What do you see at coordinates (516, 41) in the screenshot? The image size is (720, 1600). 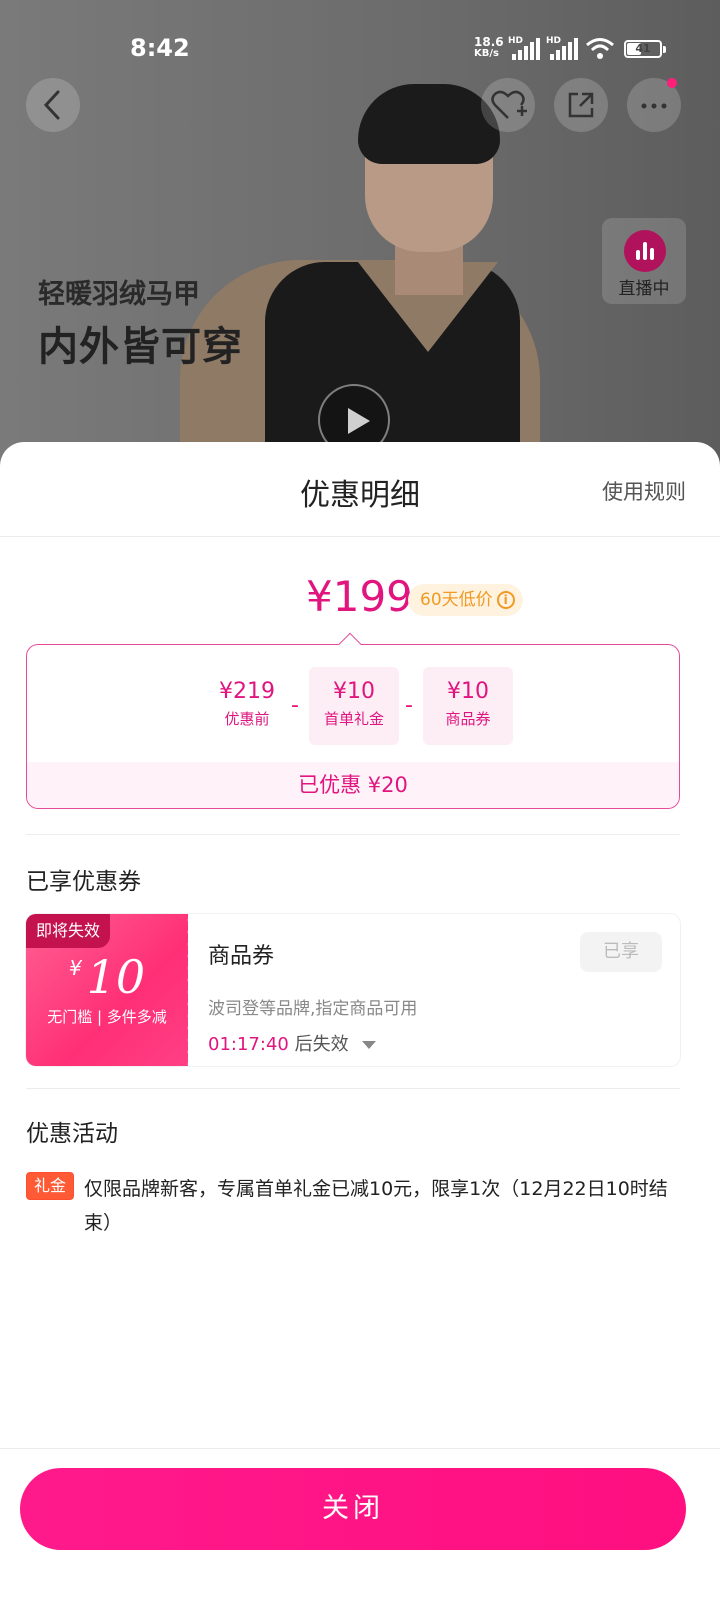 I see `signal-hd-label: HD` at bounding box center [516, 41].